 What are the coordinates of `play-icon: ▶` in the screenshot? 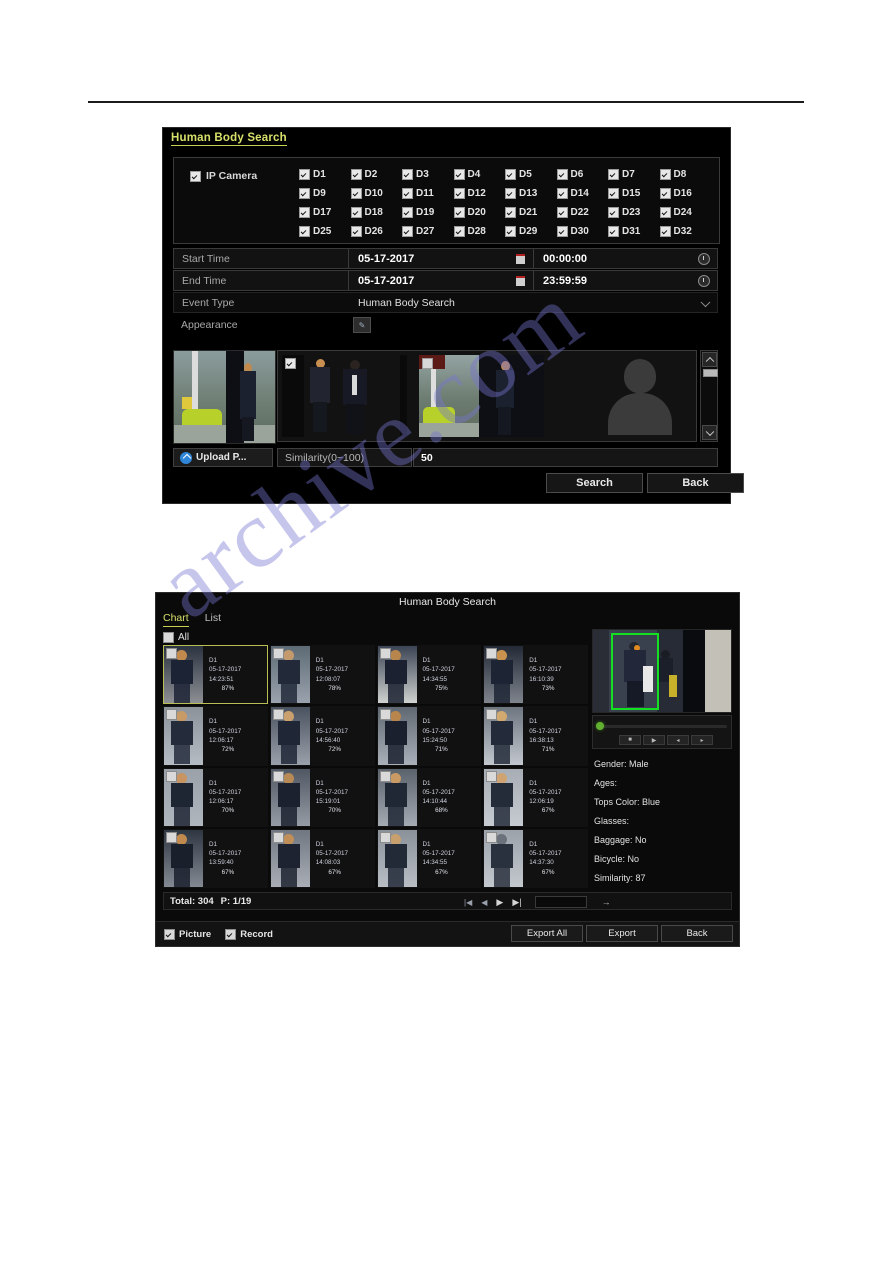 It's located at (654, 740).